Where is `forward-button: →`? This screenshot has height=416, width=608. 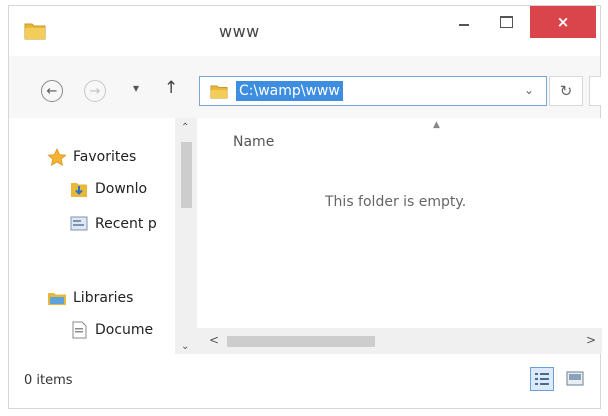 forward-button: → is located at coordinates (95, 91).